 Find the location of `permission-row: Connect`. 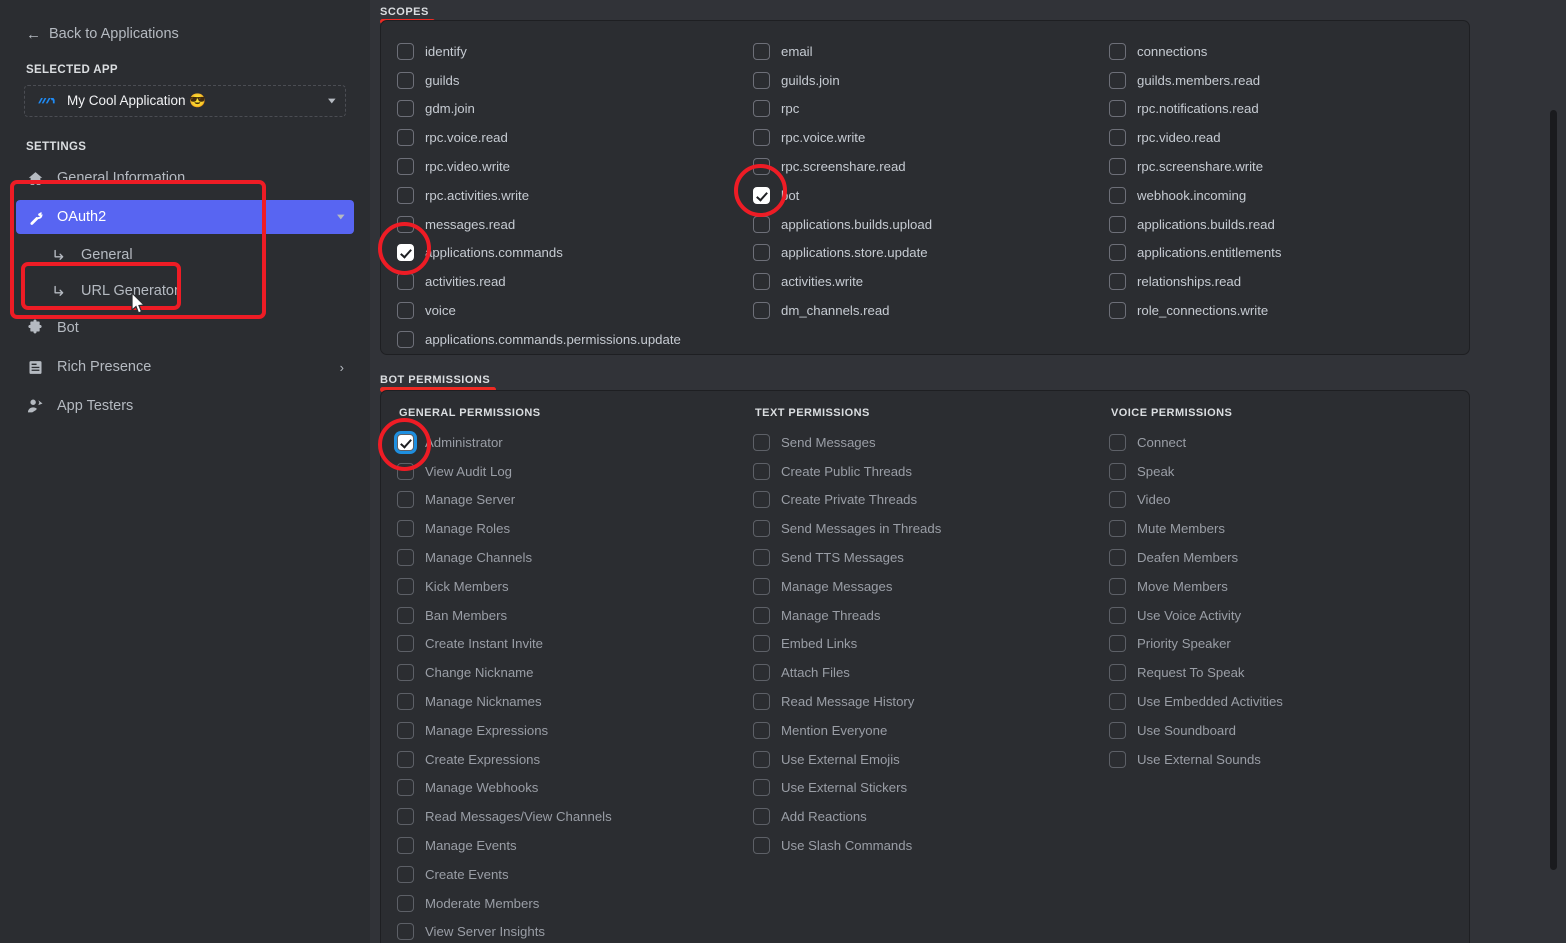

permission-row: Connect is located at coordinates (1287, 442).